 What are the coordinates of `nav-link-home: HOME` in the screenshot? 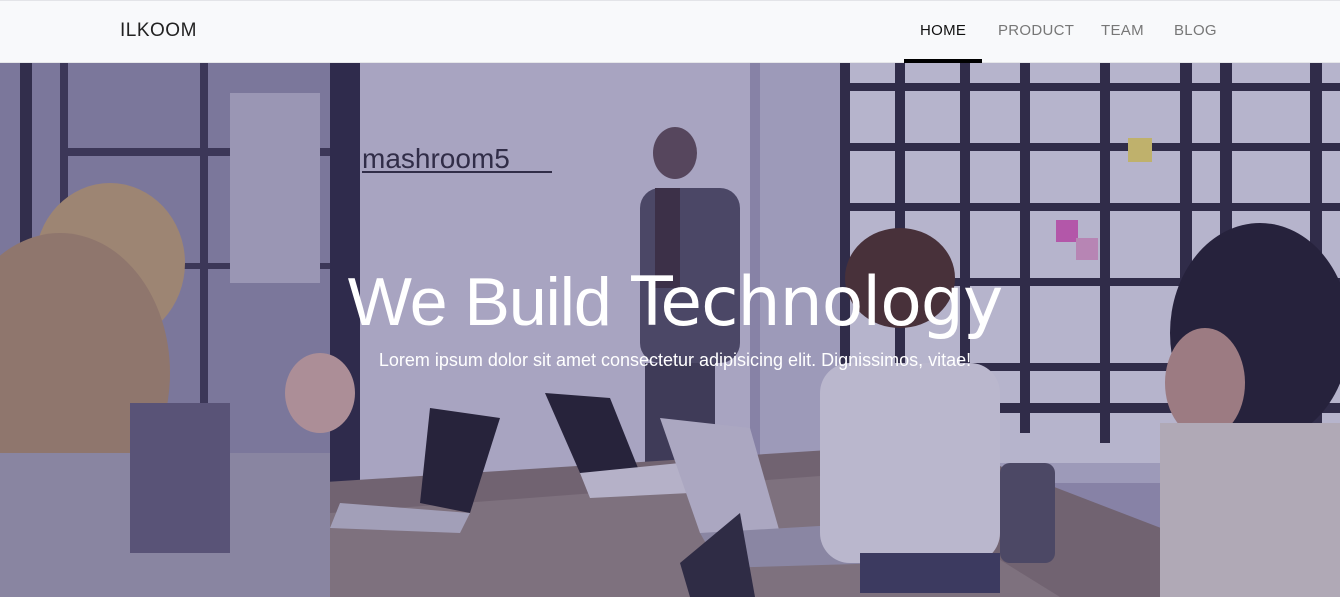 It's located at (943, 30).